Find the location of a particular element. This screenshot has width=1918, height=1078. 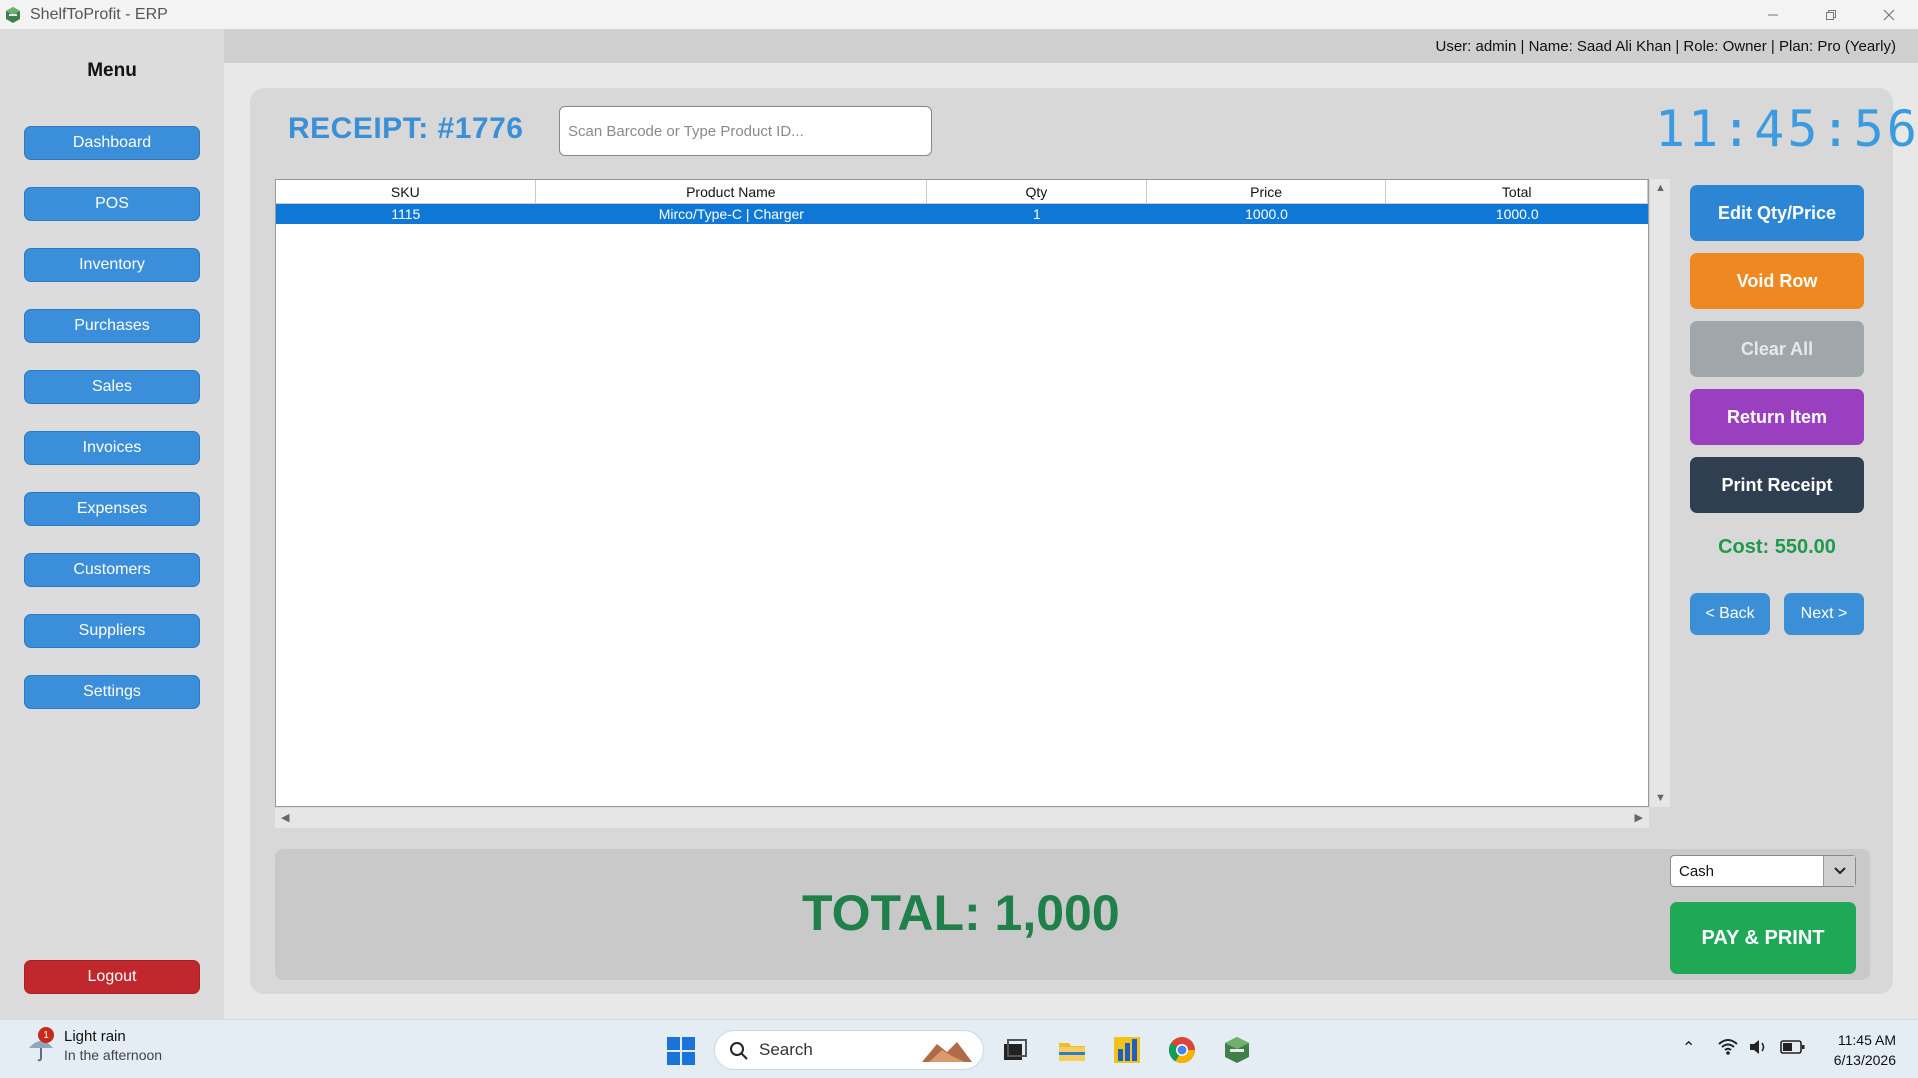

search-icon is located at coordinates (739, 1051).